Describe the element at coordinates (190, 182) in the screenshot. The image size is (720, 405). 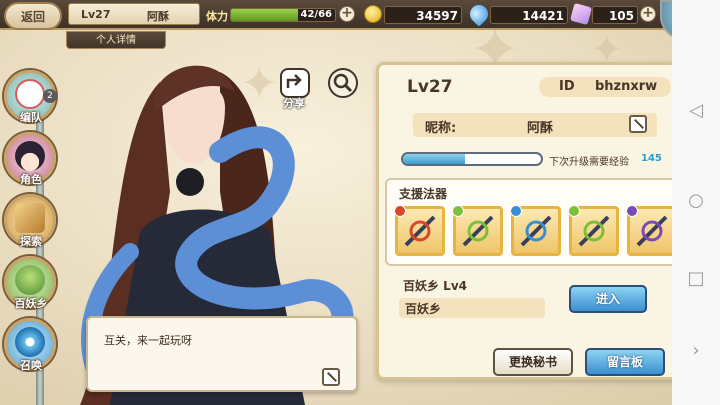
I see `character-glove` at that location.